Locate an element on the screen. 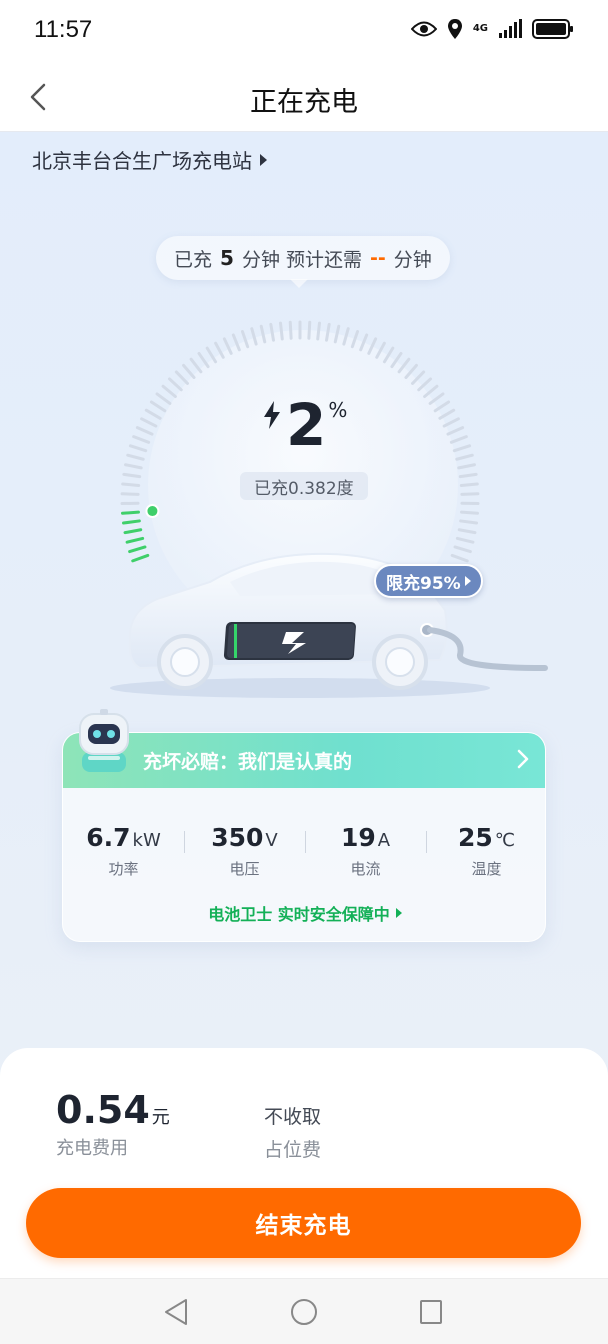 The width and height of the screenshot is (608, 1344). location-icon is located at coordinates (454, 29).